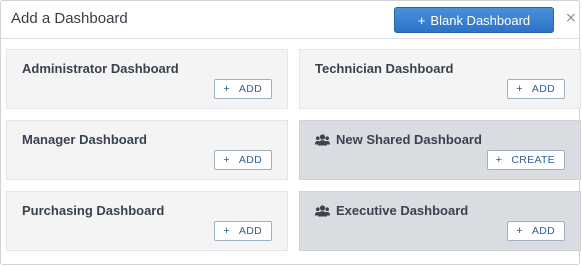  I want to click on card-executive-dashboard: Executive Dashboard + ADD, so click(440, 221).